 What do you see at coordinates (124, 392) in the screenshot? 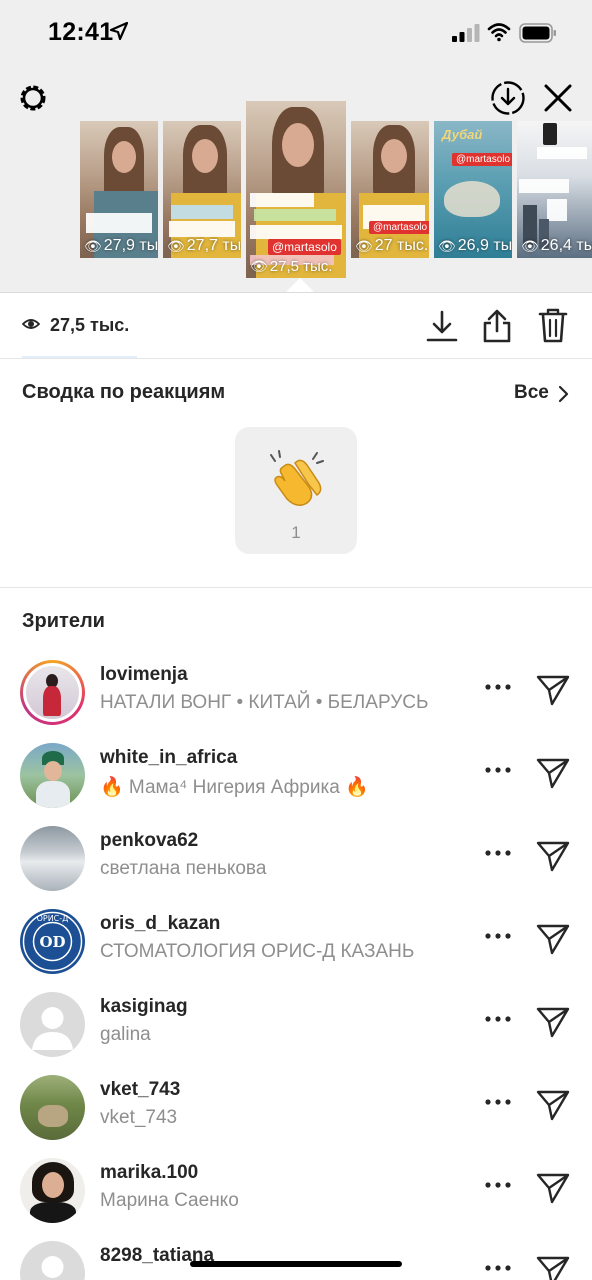
I see `reactions-summary-title: Сводка по реакциям` at bounding box center [124, 392].